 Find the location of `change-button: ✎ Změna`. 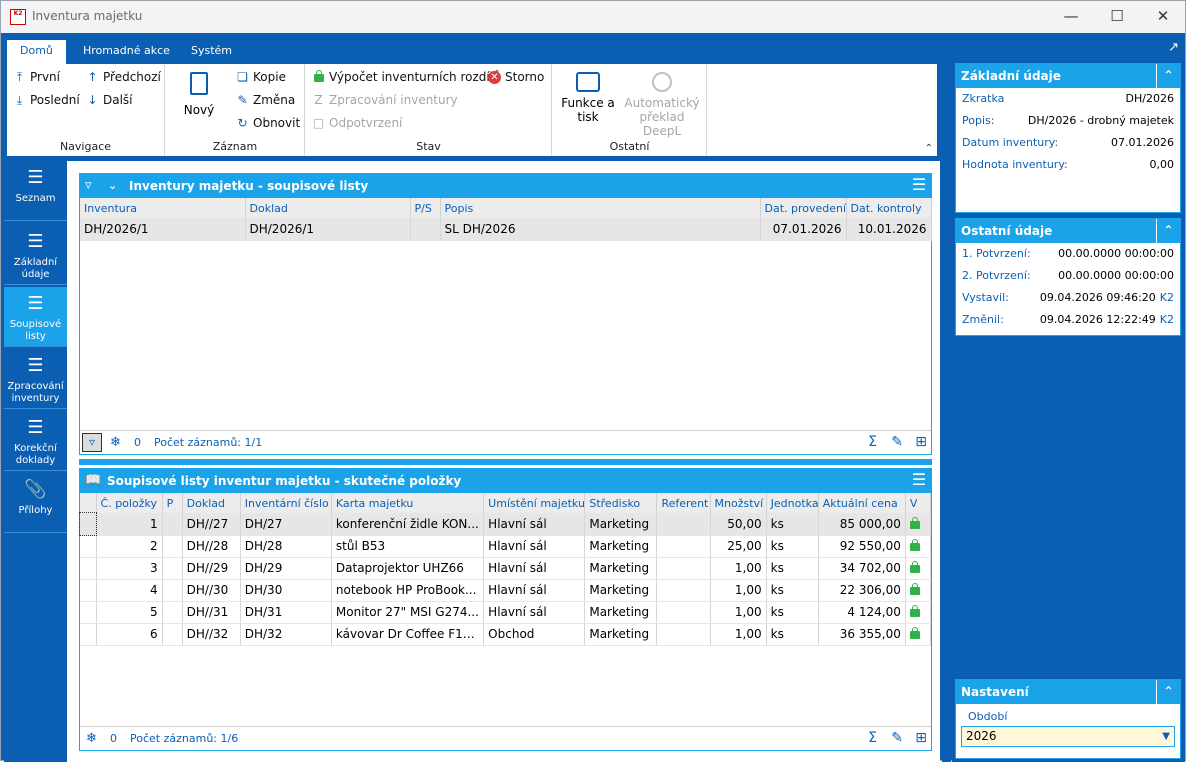

change-button: ✎ Změna is located at coordinates (265, 100).